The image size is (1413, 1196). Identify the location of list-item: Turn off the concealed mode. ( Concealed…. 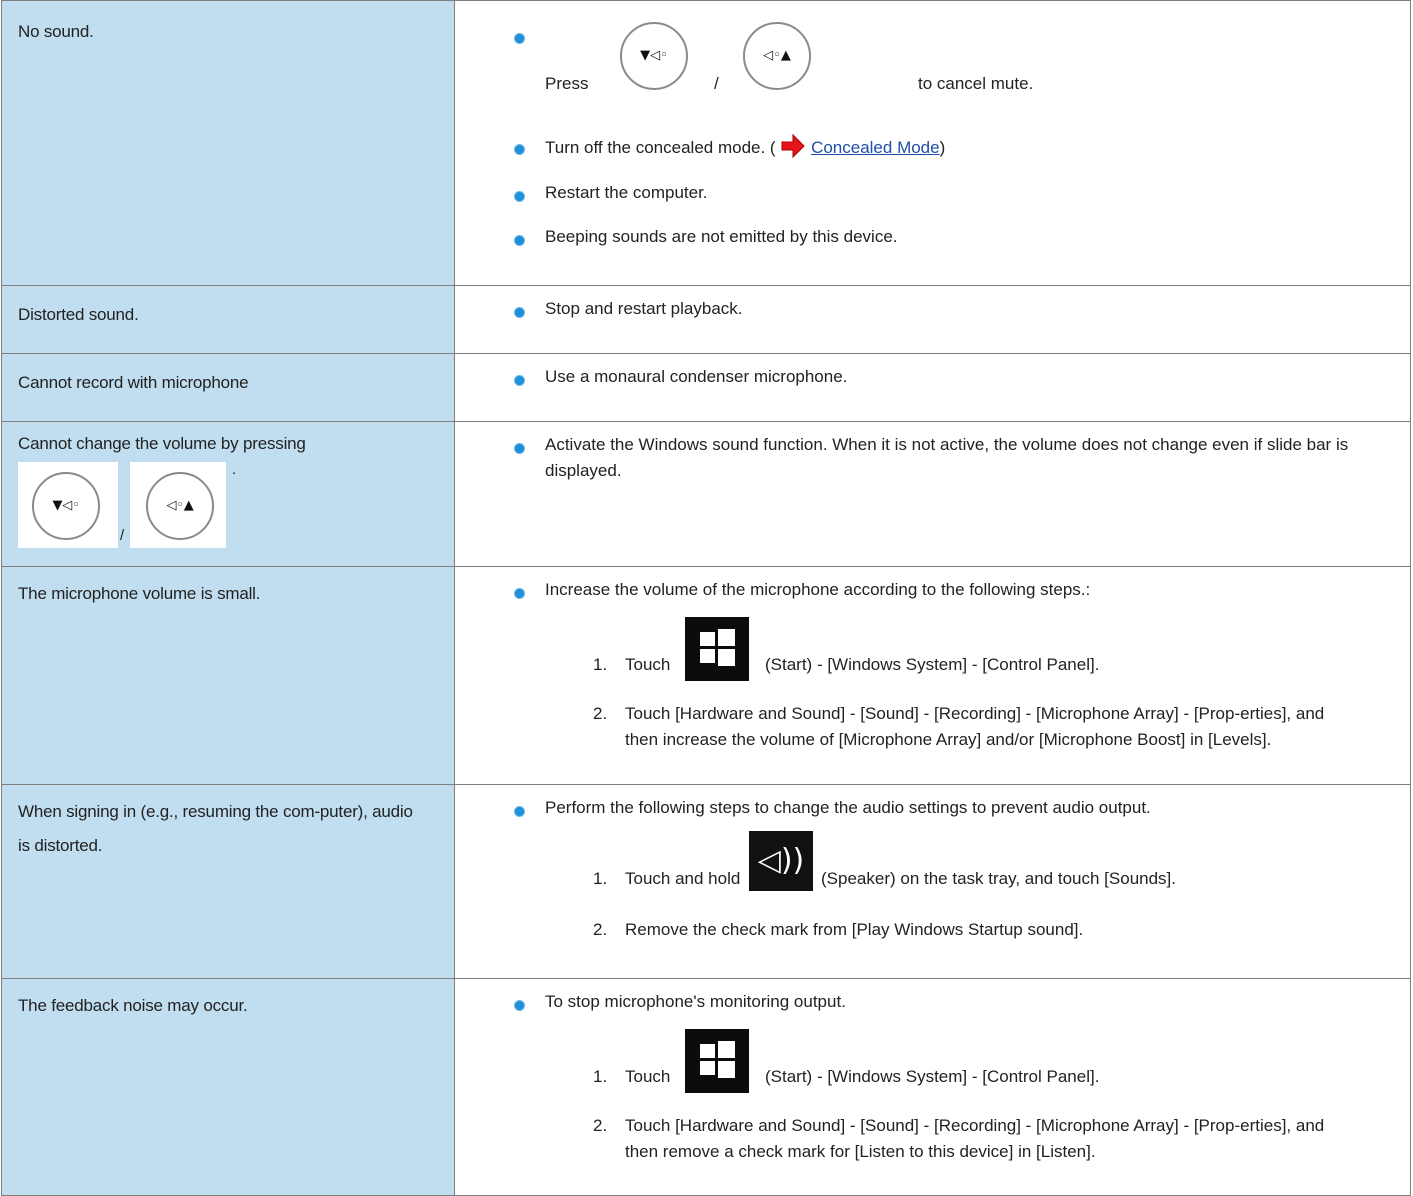
(962, 147).